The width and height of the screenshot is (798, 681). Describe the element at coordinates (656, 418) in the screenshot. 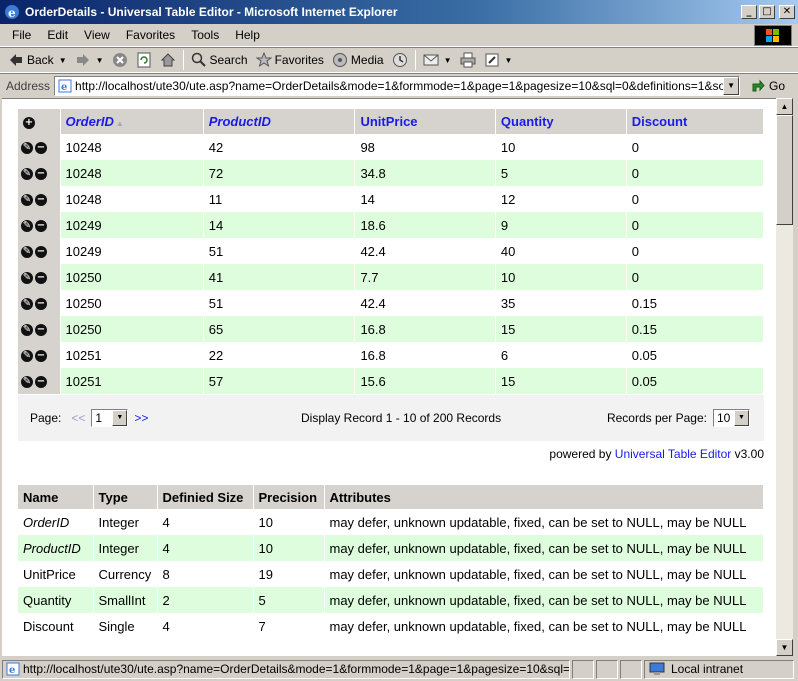

I see `records-per-page-label: Records per Page:` at that location.